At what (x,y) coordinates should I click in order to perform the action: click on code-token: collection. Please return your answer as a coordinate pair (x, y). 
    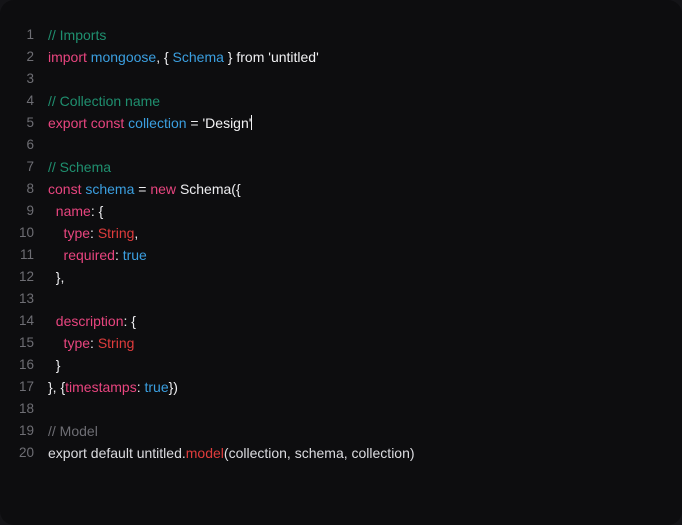
    Looking at the image, I should click on (157, 123).